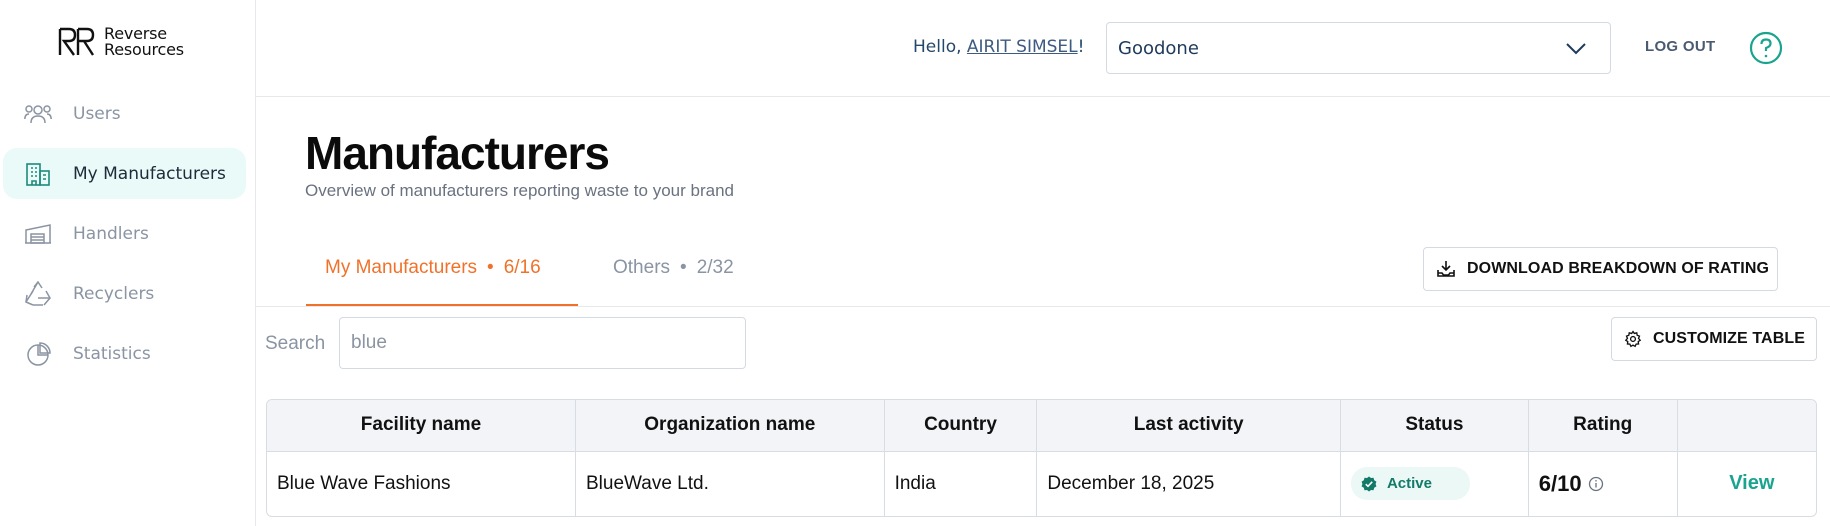 The width and height of the screenshot is (1830, 526). I want to click on cell-facility: Blue Wave Fashions, so click(421, 483).